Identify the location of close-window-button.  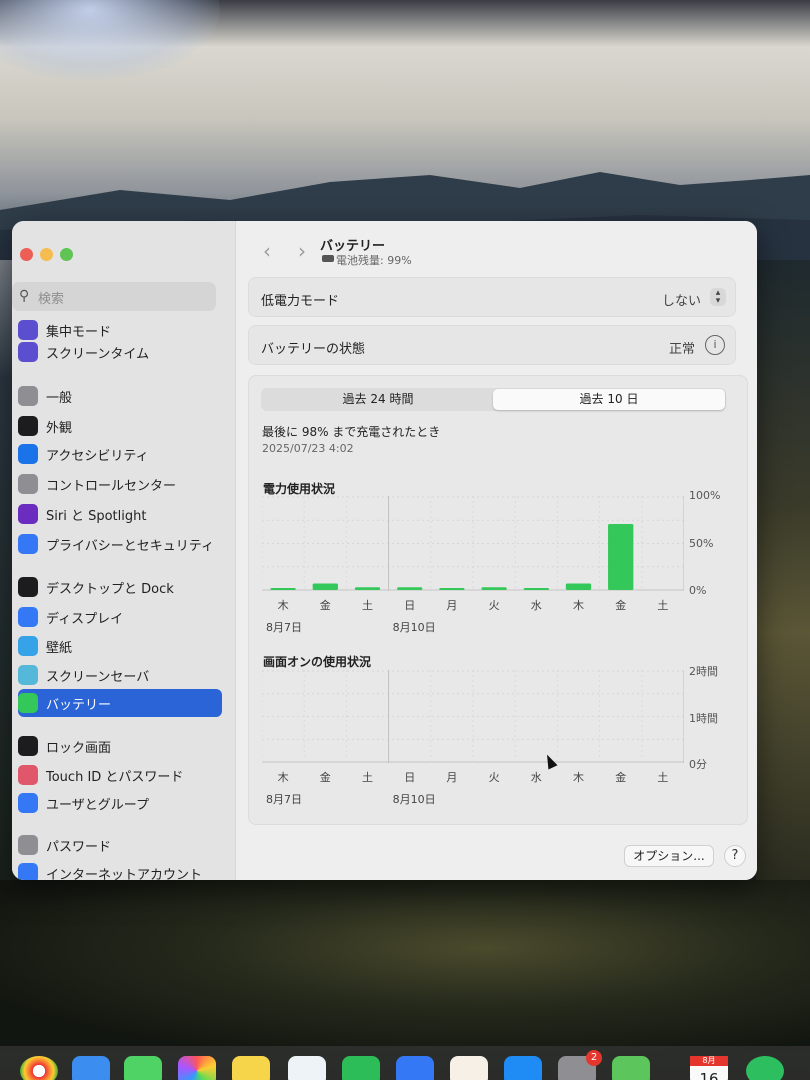
(26, 254).